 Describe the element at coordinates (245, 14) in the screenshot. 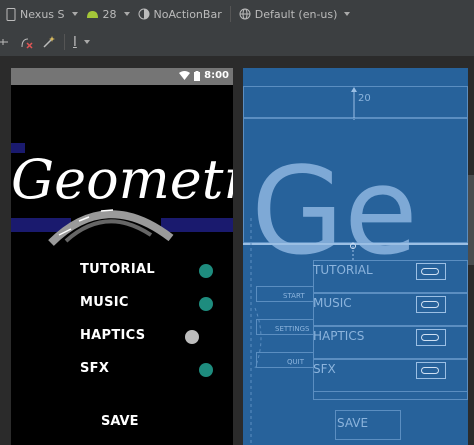

I see `globe-icon` at that location.